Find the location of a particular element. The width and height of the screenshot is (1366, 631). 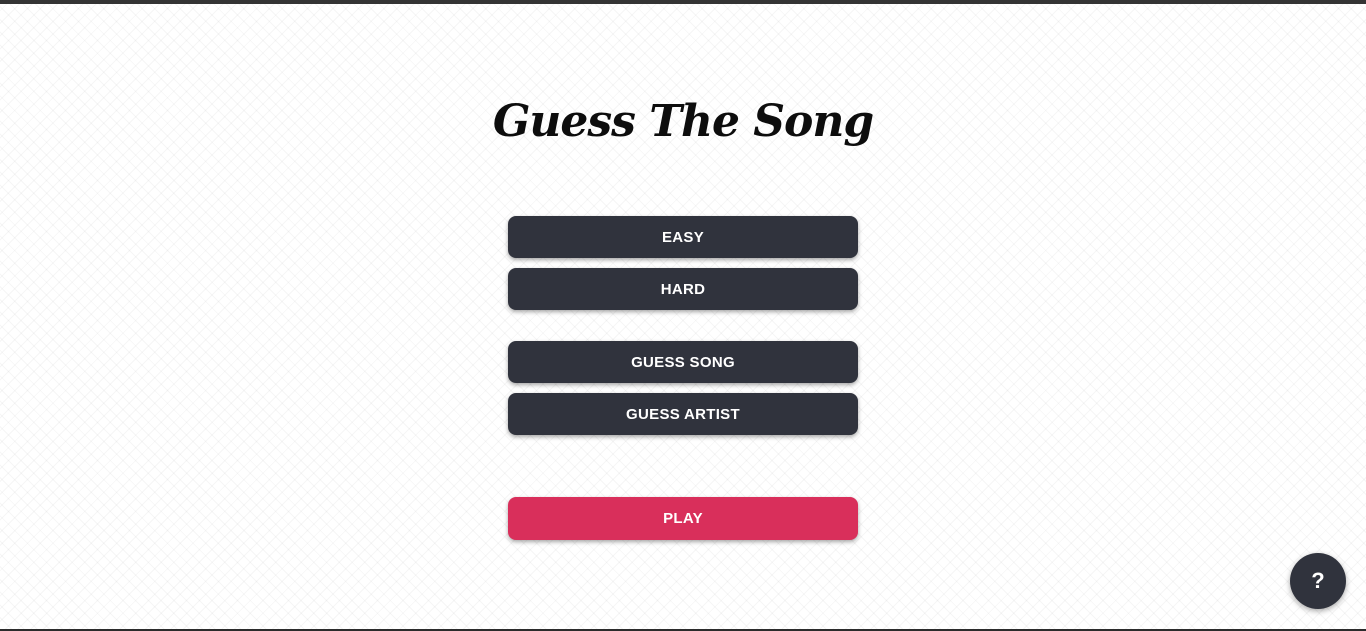

guess-artist-button: GUESS ARTIST is located at coordinates (683, 414).